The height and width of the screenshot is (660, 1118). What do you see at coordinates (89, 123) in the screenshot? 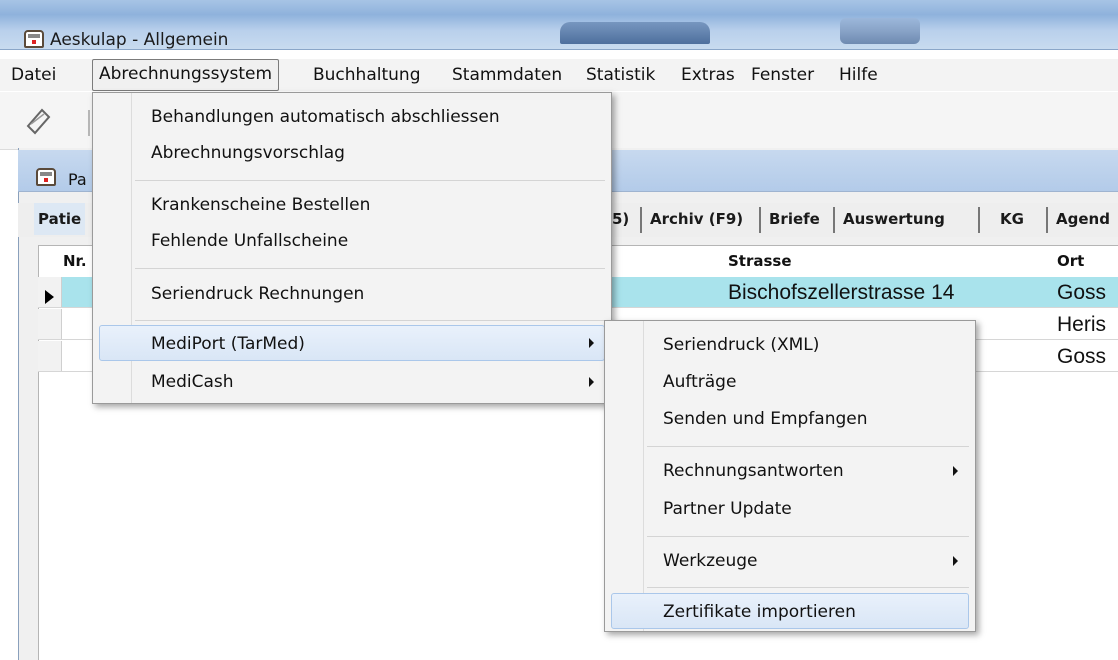
I see `toolbar-separator` at bounding box center [89, 123].